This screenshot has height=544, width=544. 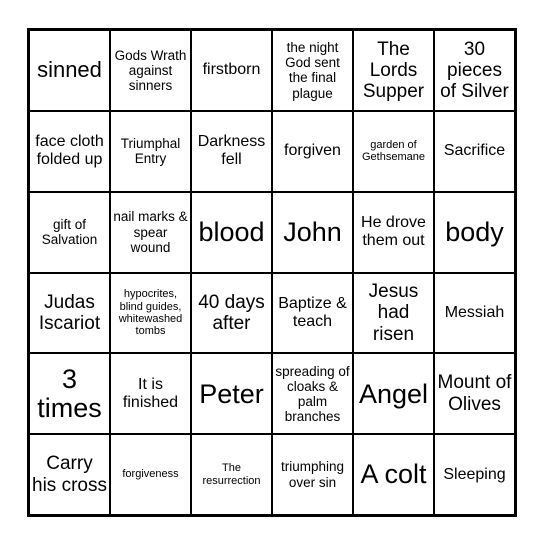 I want to click on bingo-cell: Sacrifice, so click(x=474, y=151).